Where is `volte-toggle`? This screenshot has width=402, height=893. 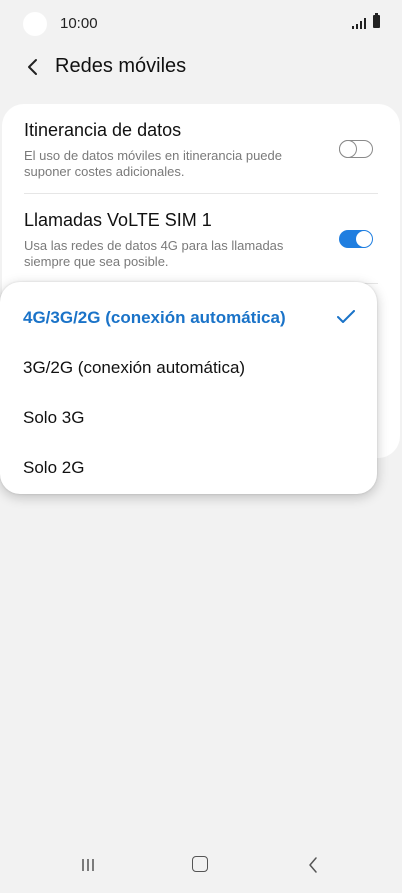
volte-toggle is located at coordinates (356, 239).